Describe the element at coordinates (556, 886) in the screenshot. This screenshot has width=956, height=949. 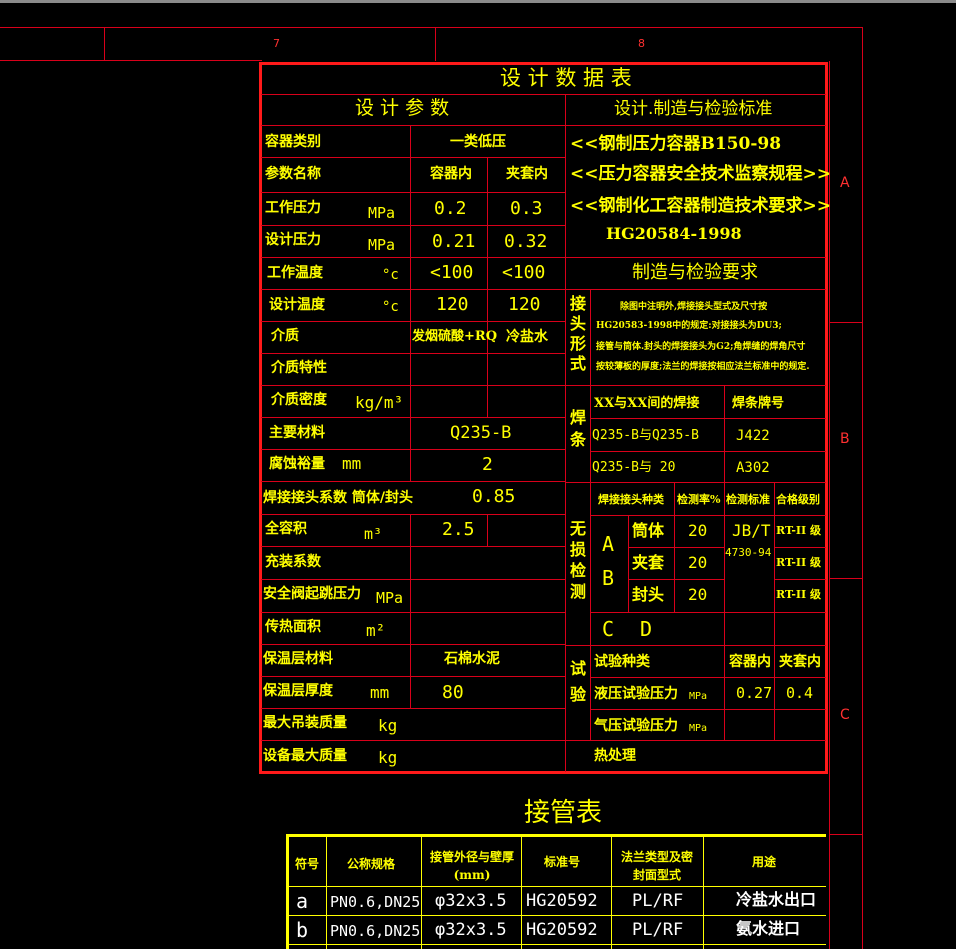
I see `nozzle-header-sep` at that location.